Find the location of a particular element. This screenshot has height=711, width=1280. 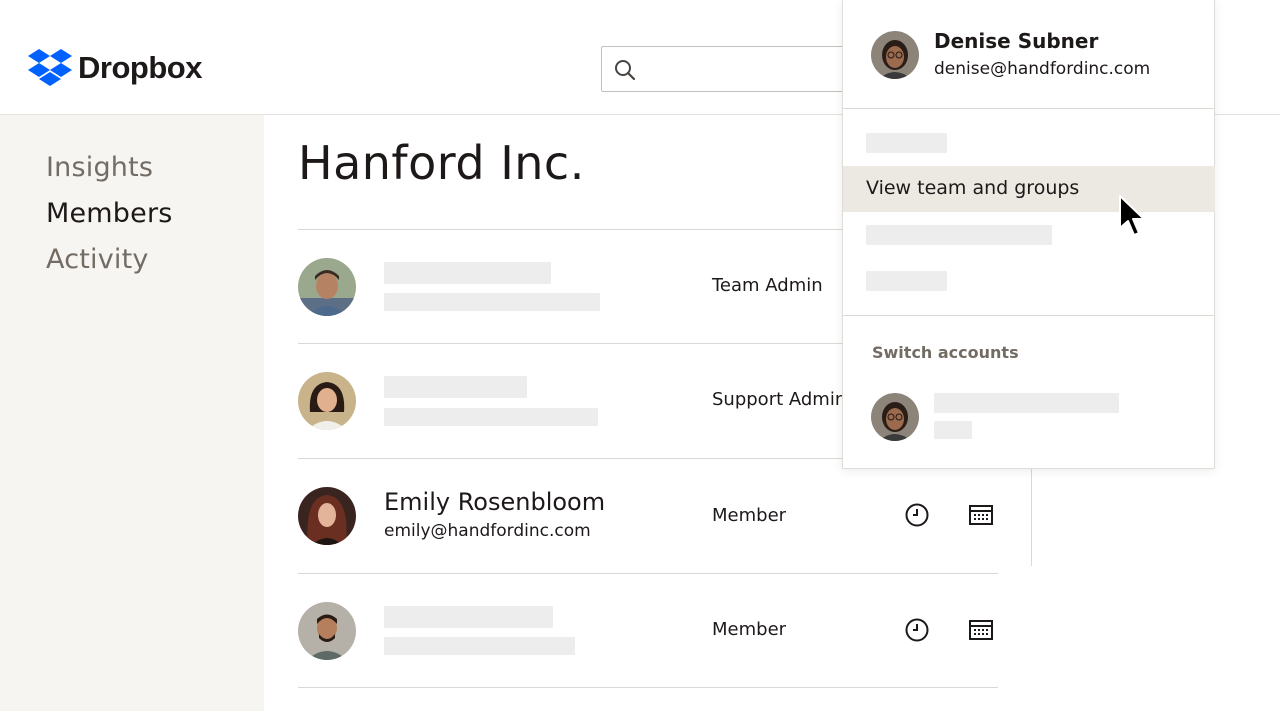

column-divider is located at coordinates (1031, 517).